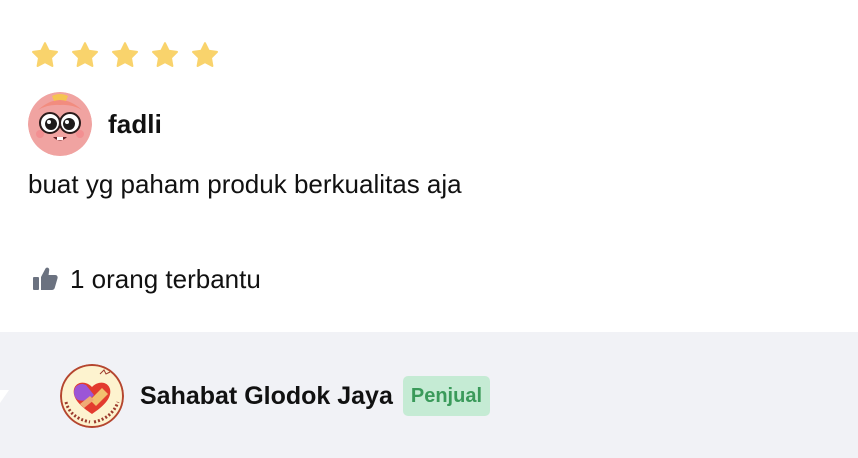 The height and width of the screenshot is (458, 858). Describe the element at coordinates (60, 124) in the screenshot. I see `avatar` at that location.